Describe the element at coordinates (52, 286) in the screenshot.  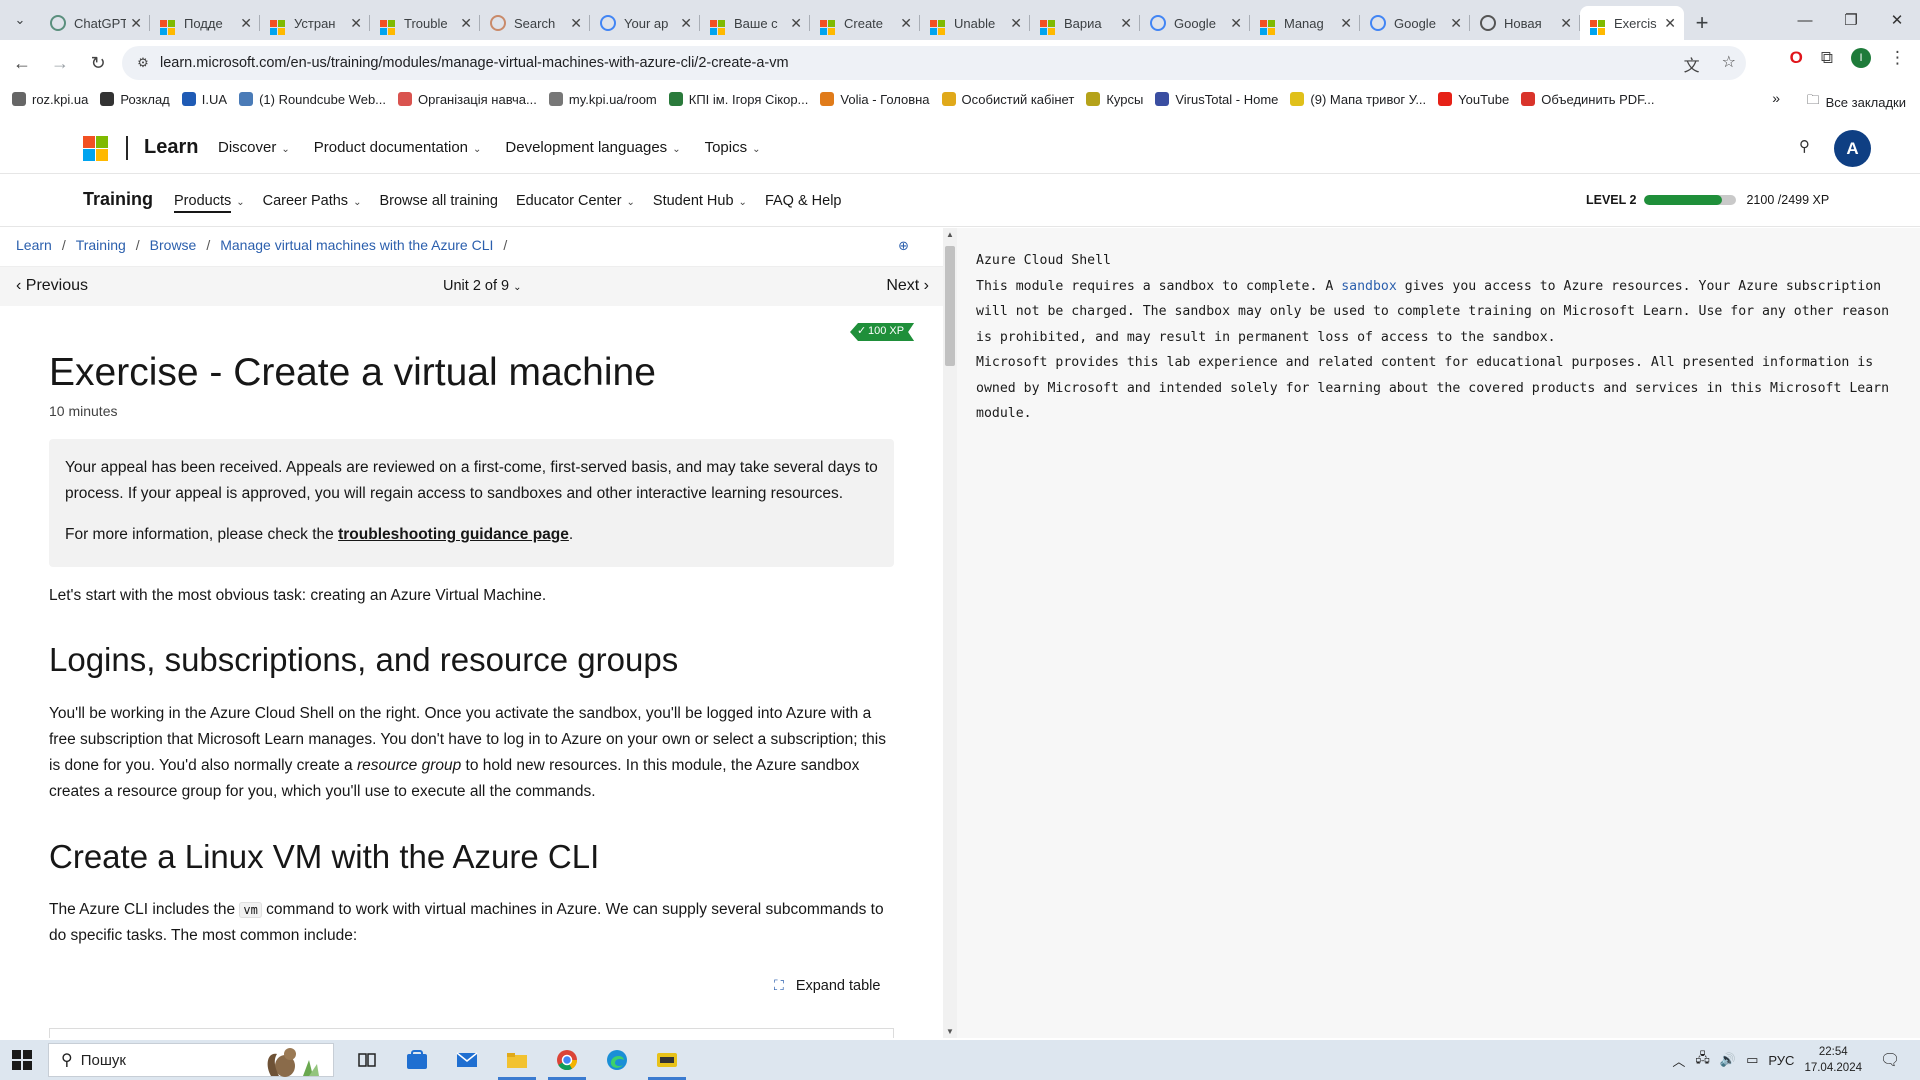
I see `previous-unit-button: ‹ Previous` at that location.